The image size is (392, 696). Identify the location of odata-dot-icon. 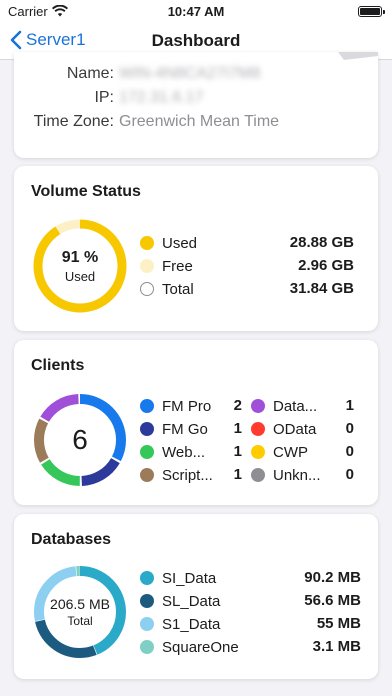
(258, 429).